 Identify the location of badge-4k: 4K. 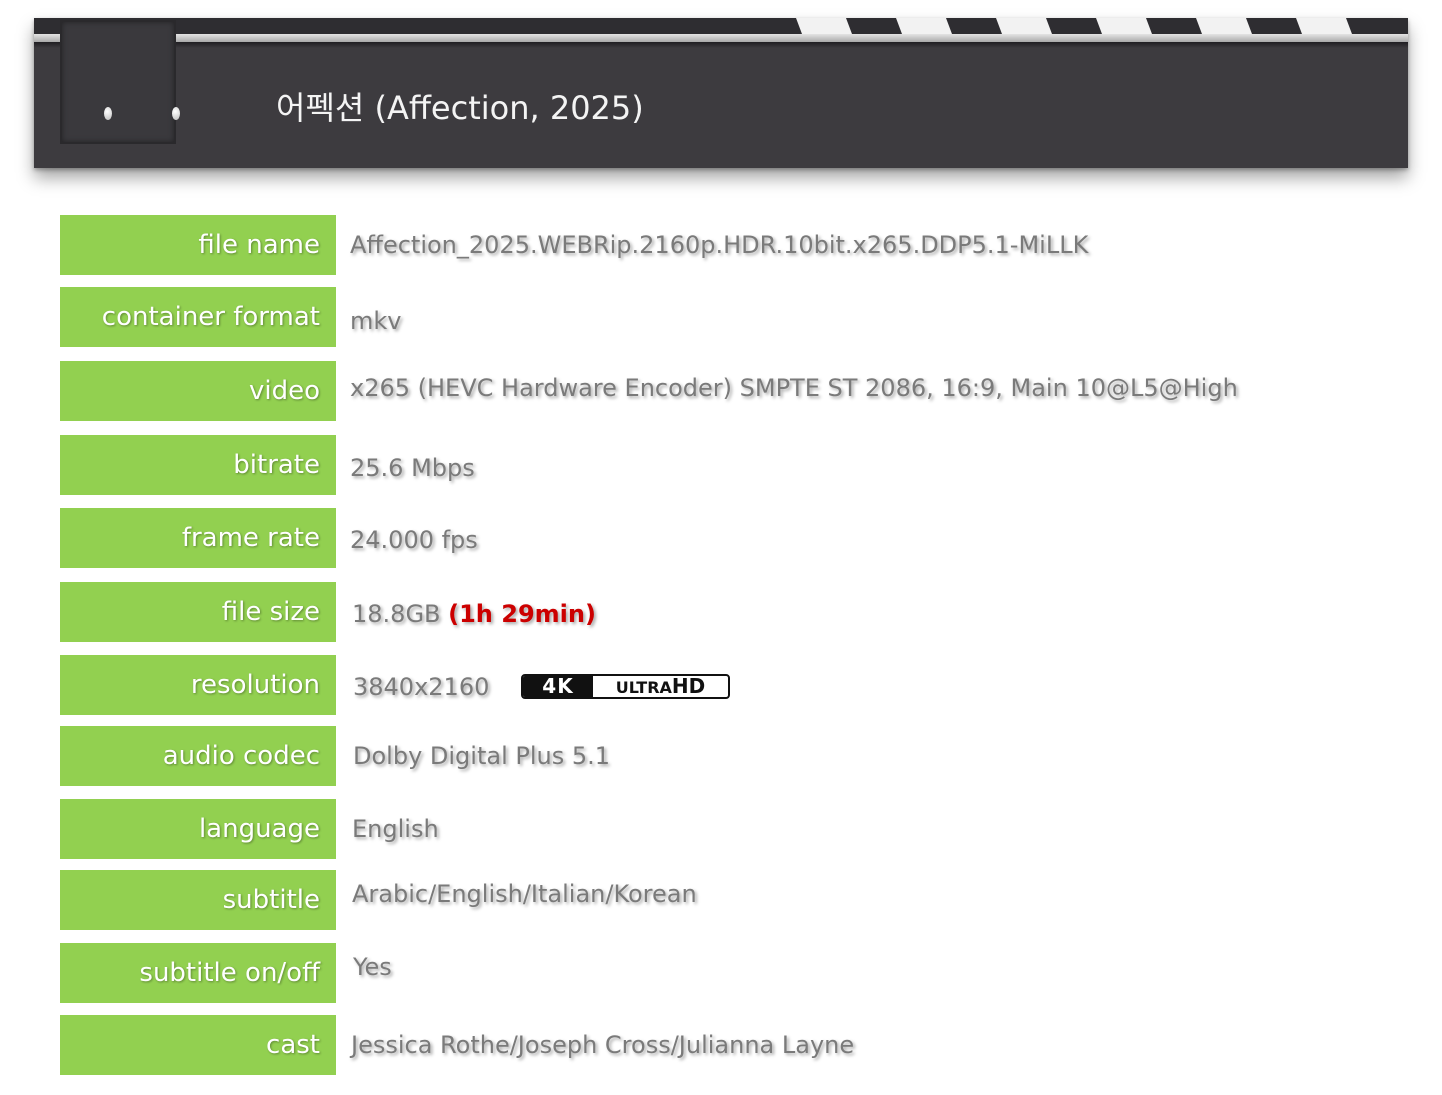
(558, 686).